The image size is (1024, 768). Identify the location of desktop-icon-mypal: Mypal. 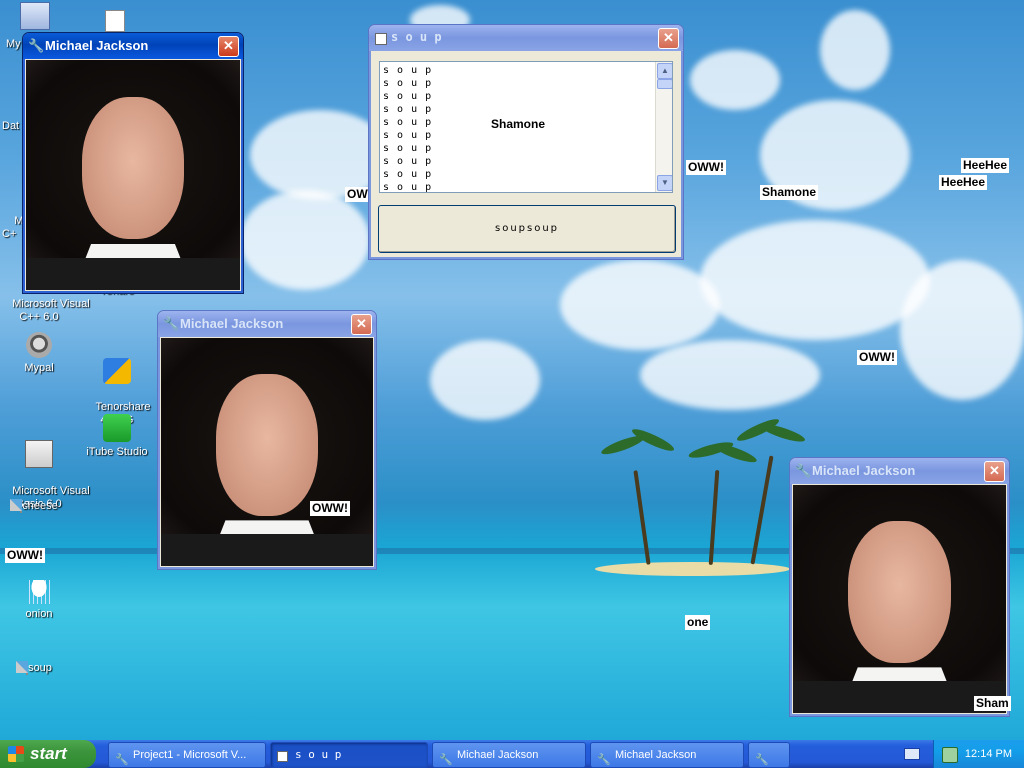
(39, 353).